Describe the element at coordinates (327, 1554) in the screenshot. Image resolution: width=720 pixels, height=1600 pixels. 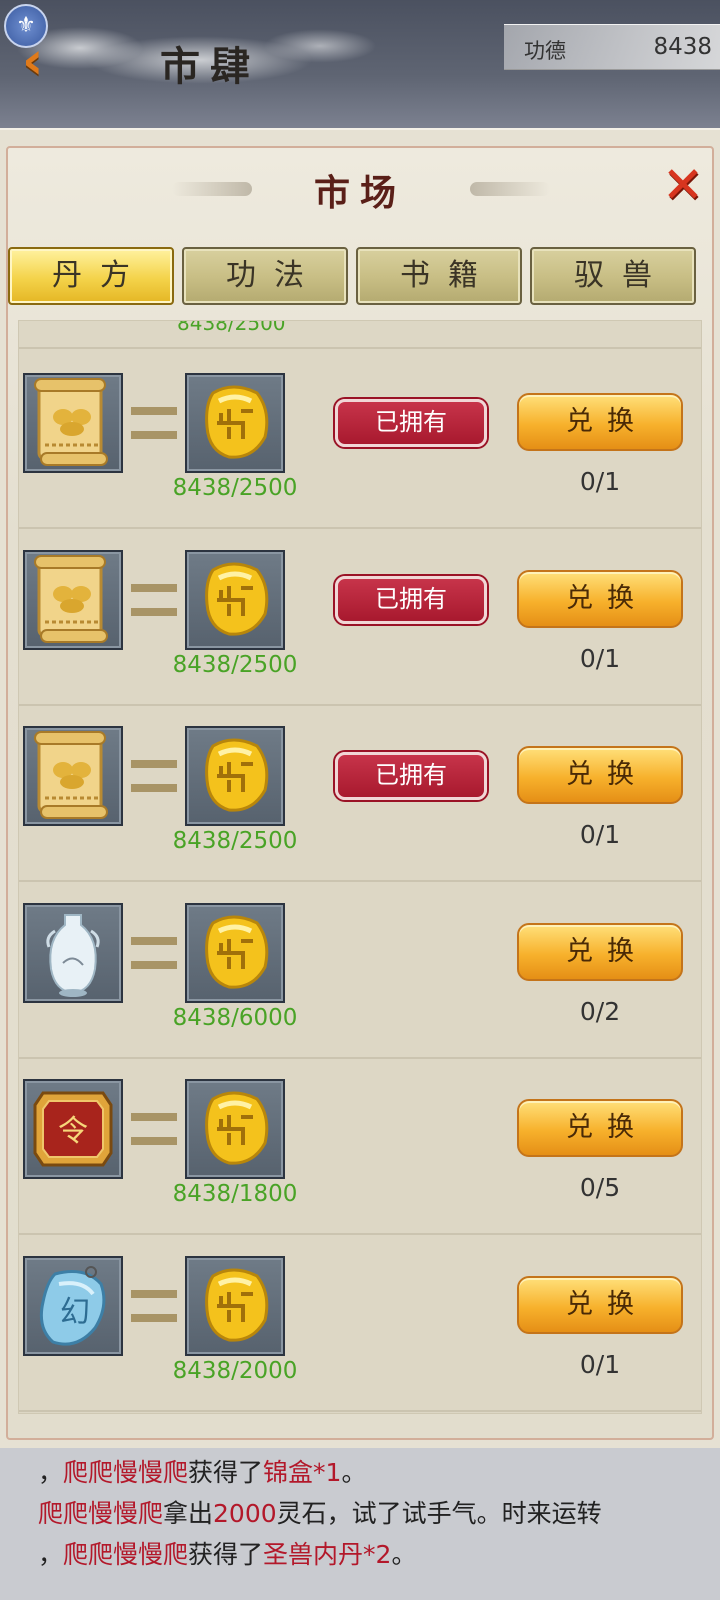
I see `item-name: 圣兽内丹*2` at that location.